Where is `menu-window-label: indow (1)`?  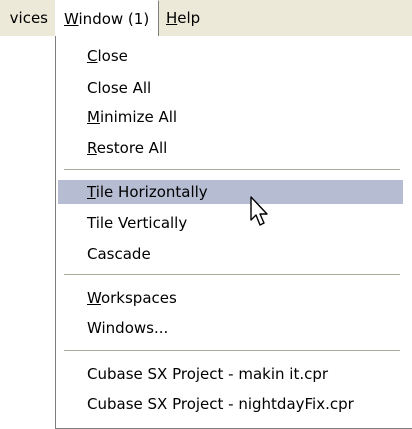 menu-window-label: indow (1) is located at coordinates (114, 19).